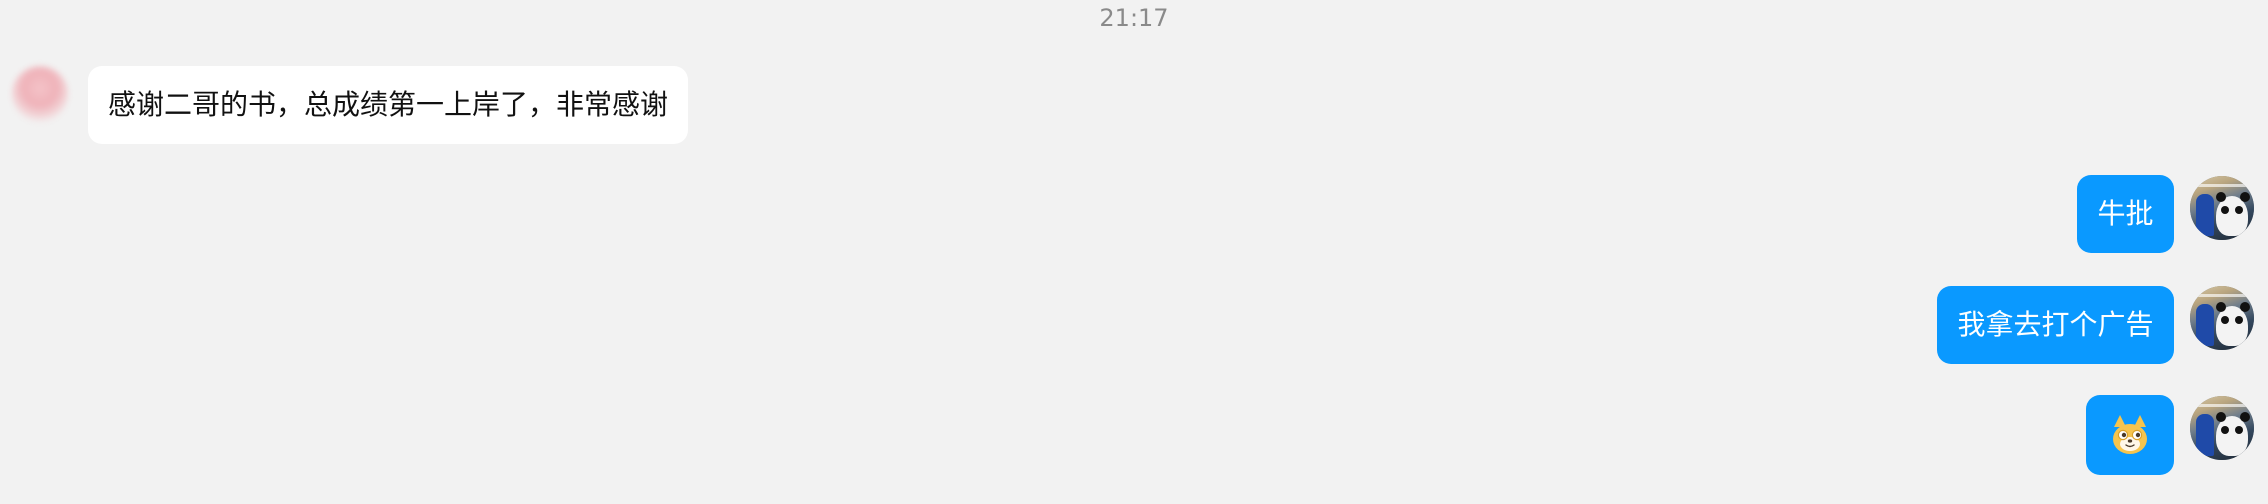 Image resolution: width=2268 pixels, height=504 pixels. I want to click on emoji-message-bubble, so click(2130, 435).